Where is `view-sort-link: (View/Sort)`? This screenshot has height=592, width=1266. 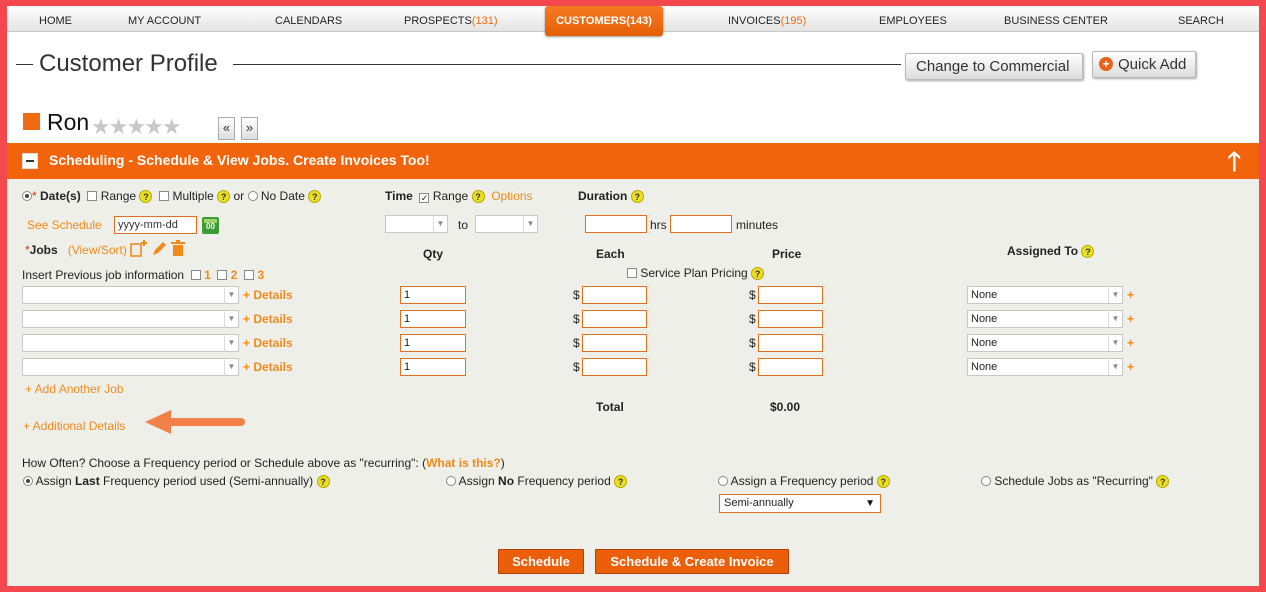 view-sort-link: (View/Sort) is located at coordinates (97, 250).